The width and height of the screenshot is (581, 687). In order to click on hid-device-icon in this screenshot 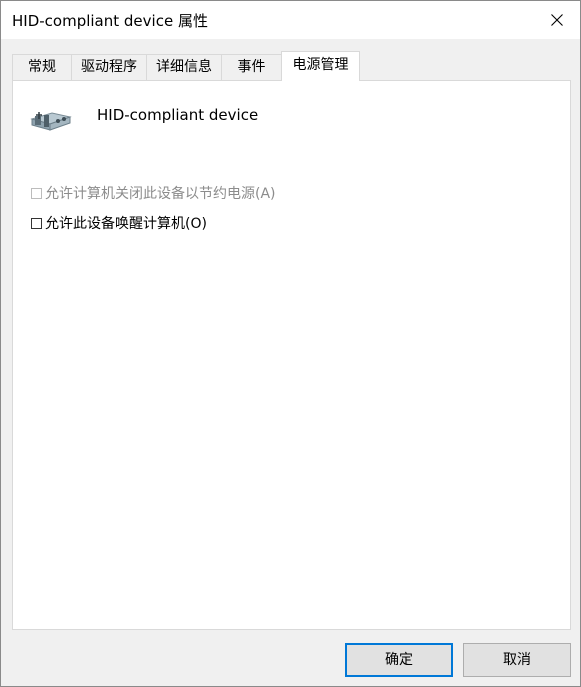, I will do `click(51, 123)`.